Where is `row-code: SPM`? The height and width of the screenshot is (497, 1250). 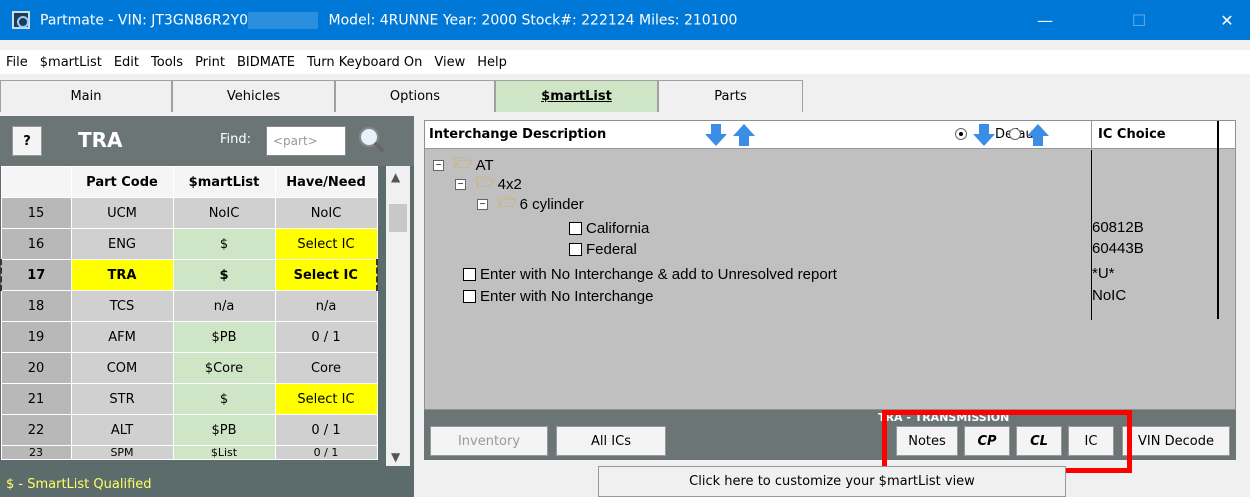
row-code: SPM is located at coordinates (122, 452).